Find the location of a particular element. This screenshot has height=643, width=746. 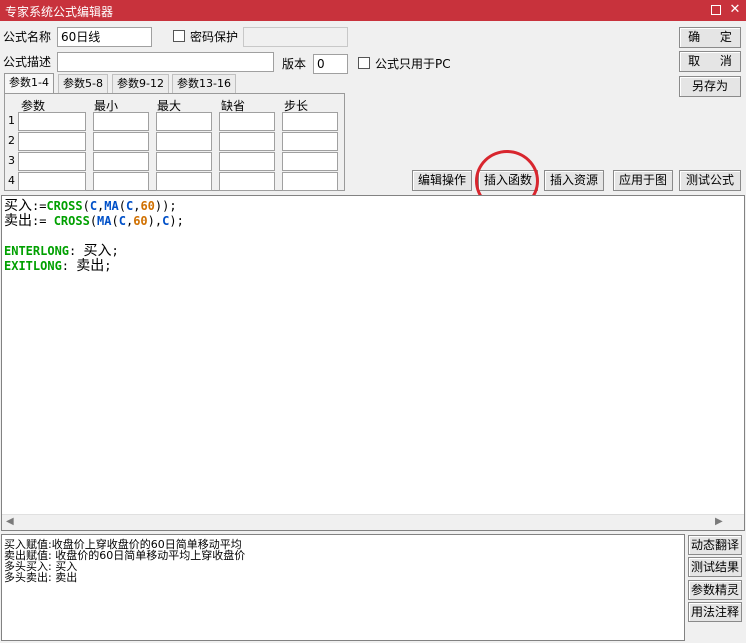

param-table: 参数 最小 最大 缺省 步长 1 2 3 4 is located at coordinates (174, 142).